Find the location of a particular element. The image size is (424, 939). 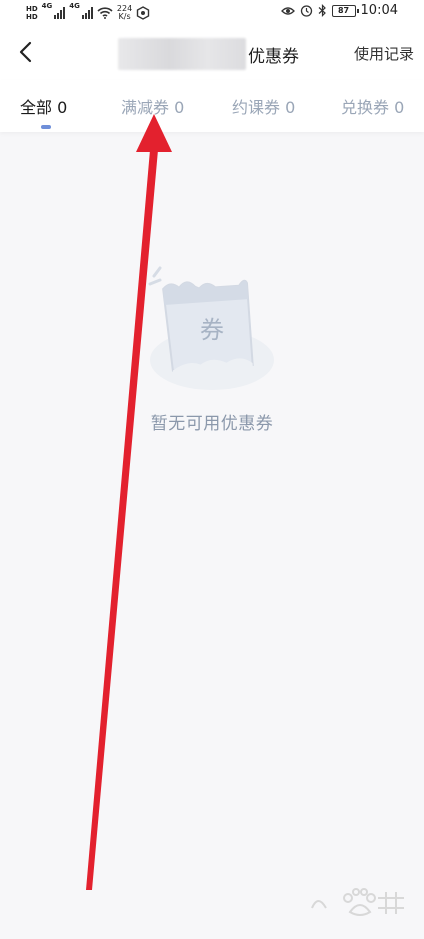

baidu-watermark-logo is located at coordinates (357, 902).